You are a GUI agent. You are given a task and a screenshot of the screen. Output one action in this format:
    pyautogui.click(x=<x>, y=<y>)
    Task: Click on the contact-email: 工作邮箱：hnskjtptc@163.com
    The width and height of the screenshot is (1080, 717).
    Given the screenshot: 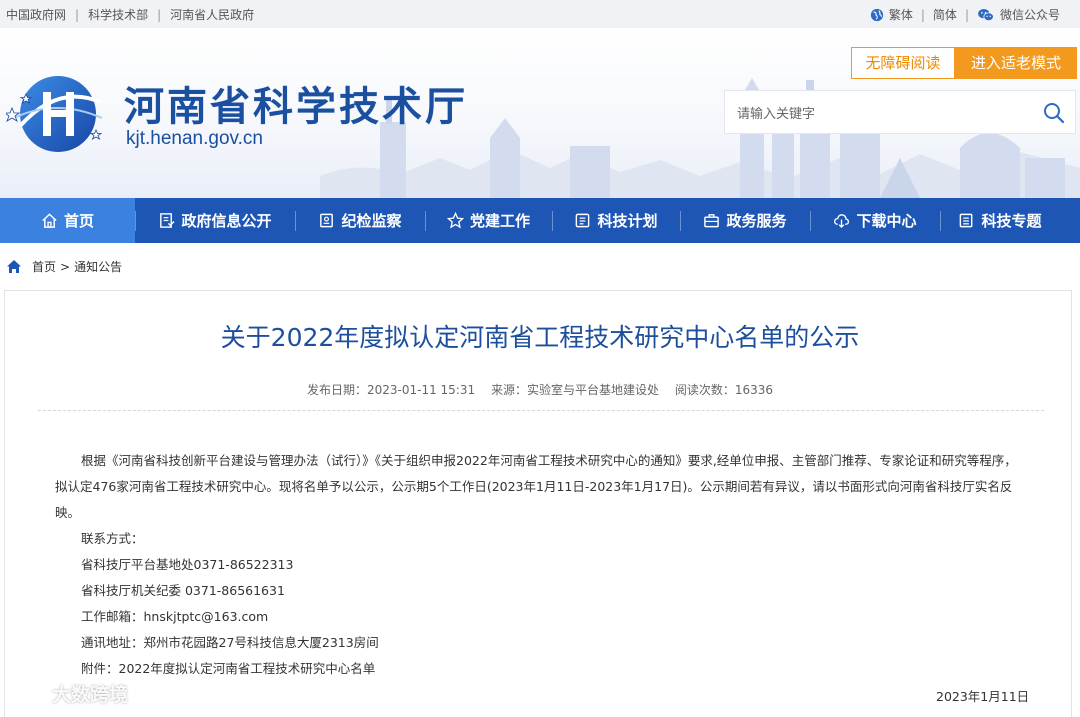 What is the action you would take?
    pyautogui.click(x=175, y=616)
    